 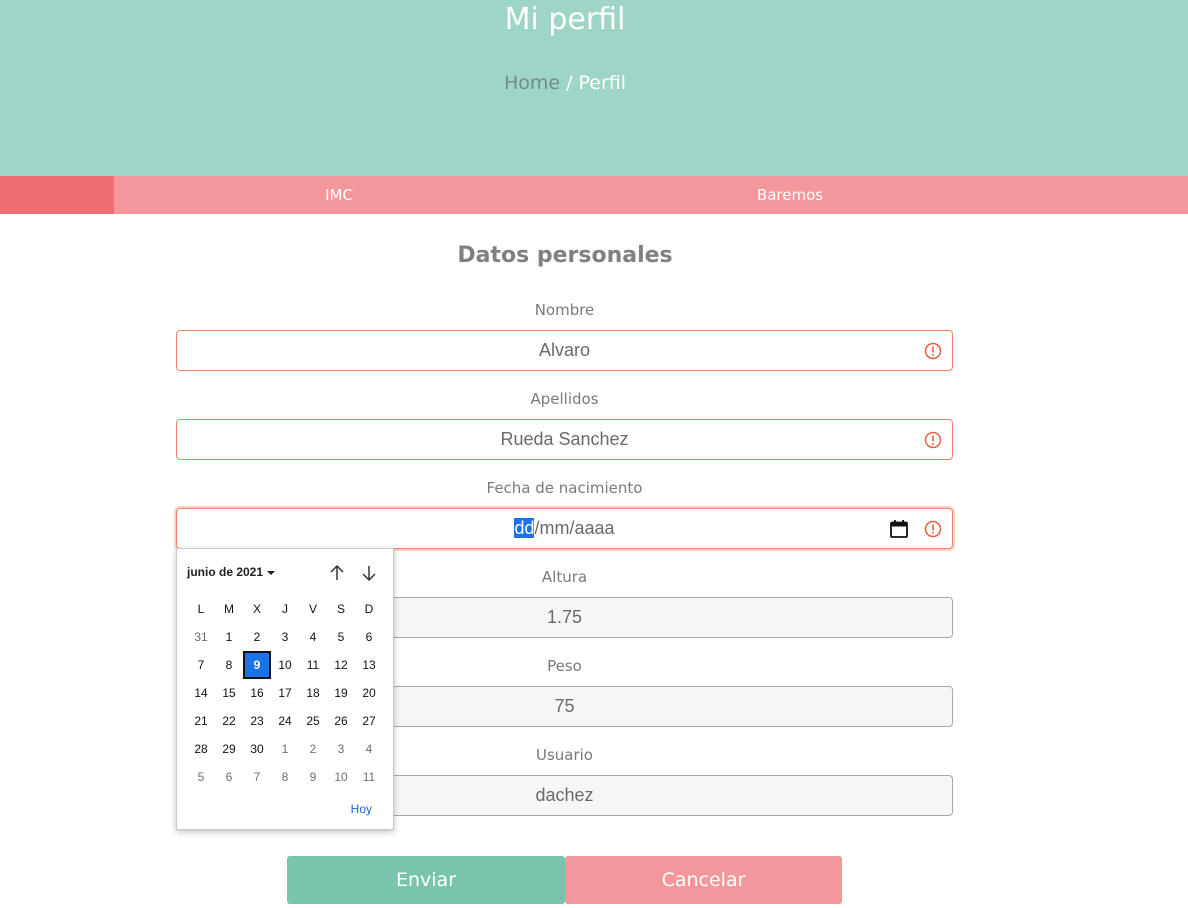 What do you see at coordinates (256, 609) in the screenshot?
I see `weekday-label: X` at bounding box center [256, 609].